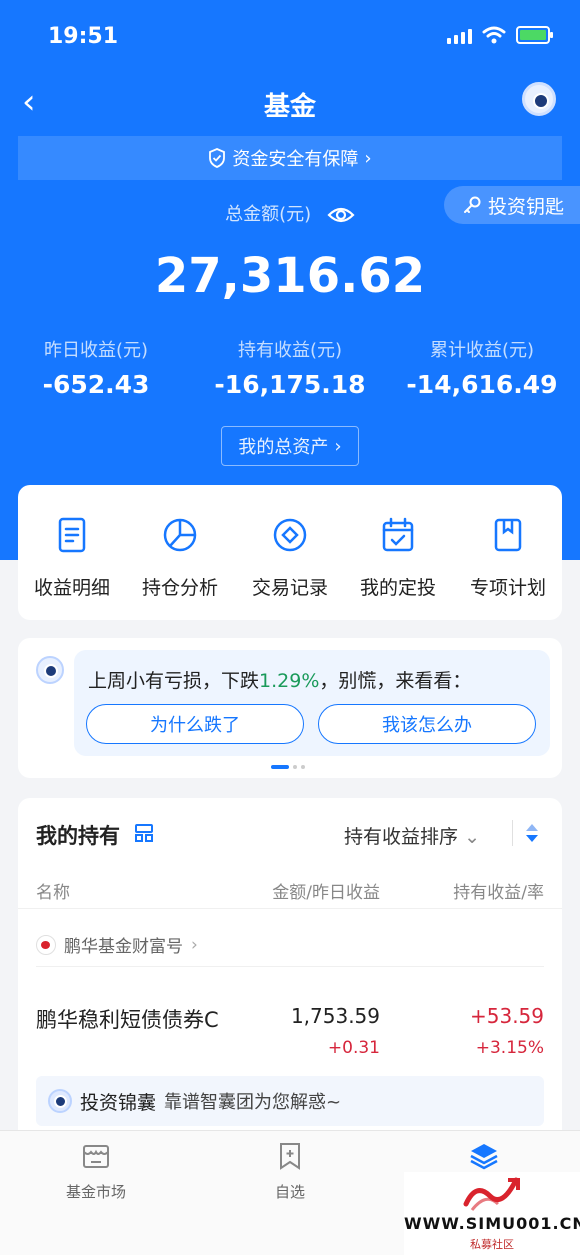 The width and height of the screenshot is (580, 1255). I want to click on stat-value: -652.43, so click(96, 384).